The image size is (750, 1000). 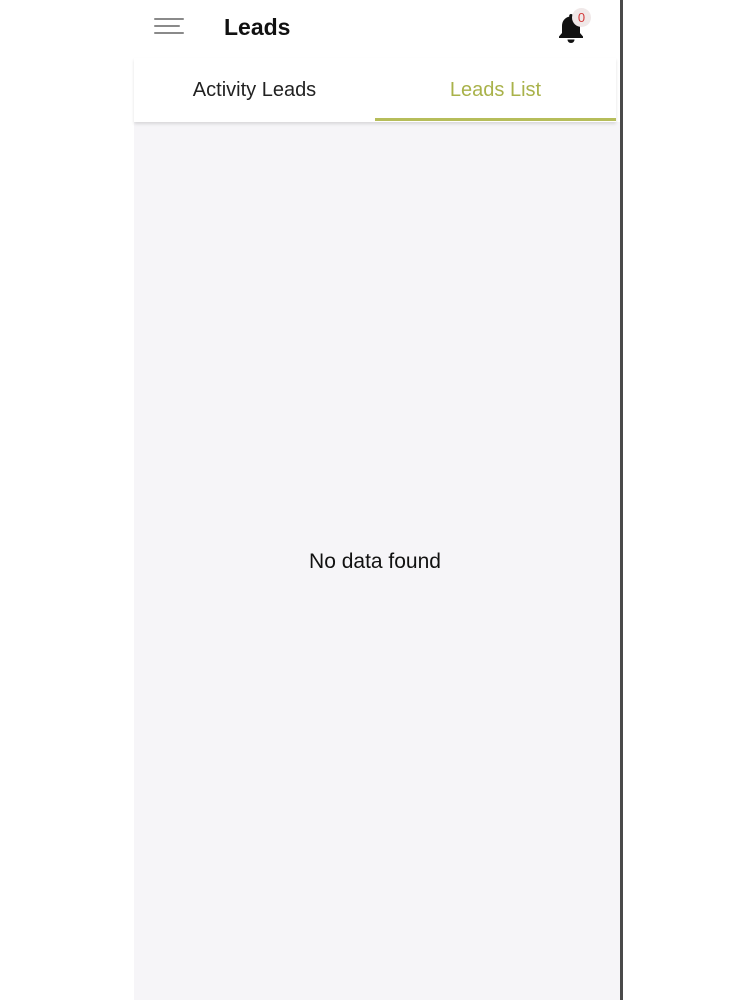 What do you see at coordinates (495, 119) in the screenshot?
I see `active-tab-indicator` at bounding box center [495, 119].